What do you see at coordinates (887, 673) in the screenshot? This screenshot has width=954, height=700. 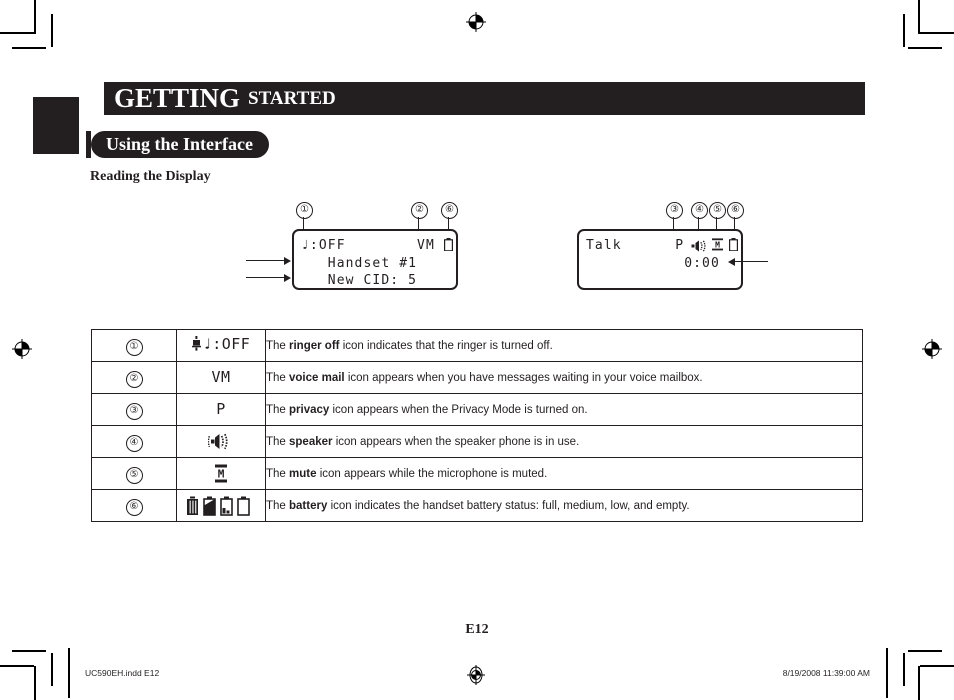 I see `footer-rule-right` at bounding box center [887, 673].